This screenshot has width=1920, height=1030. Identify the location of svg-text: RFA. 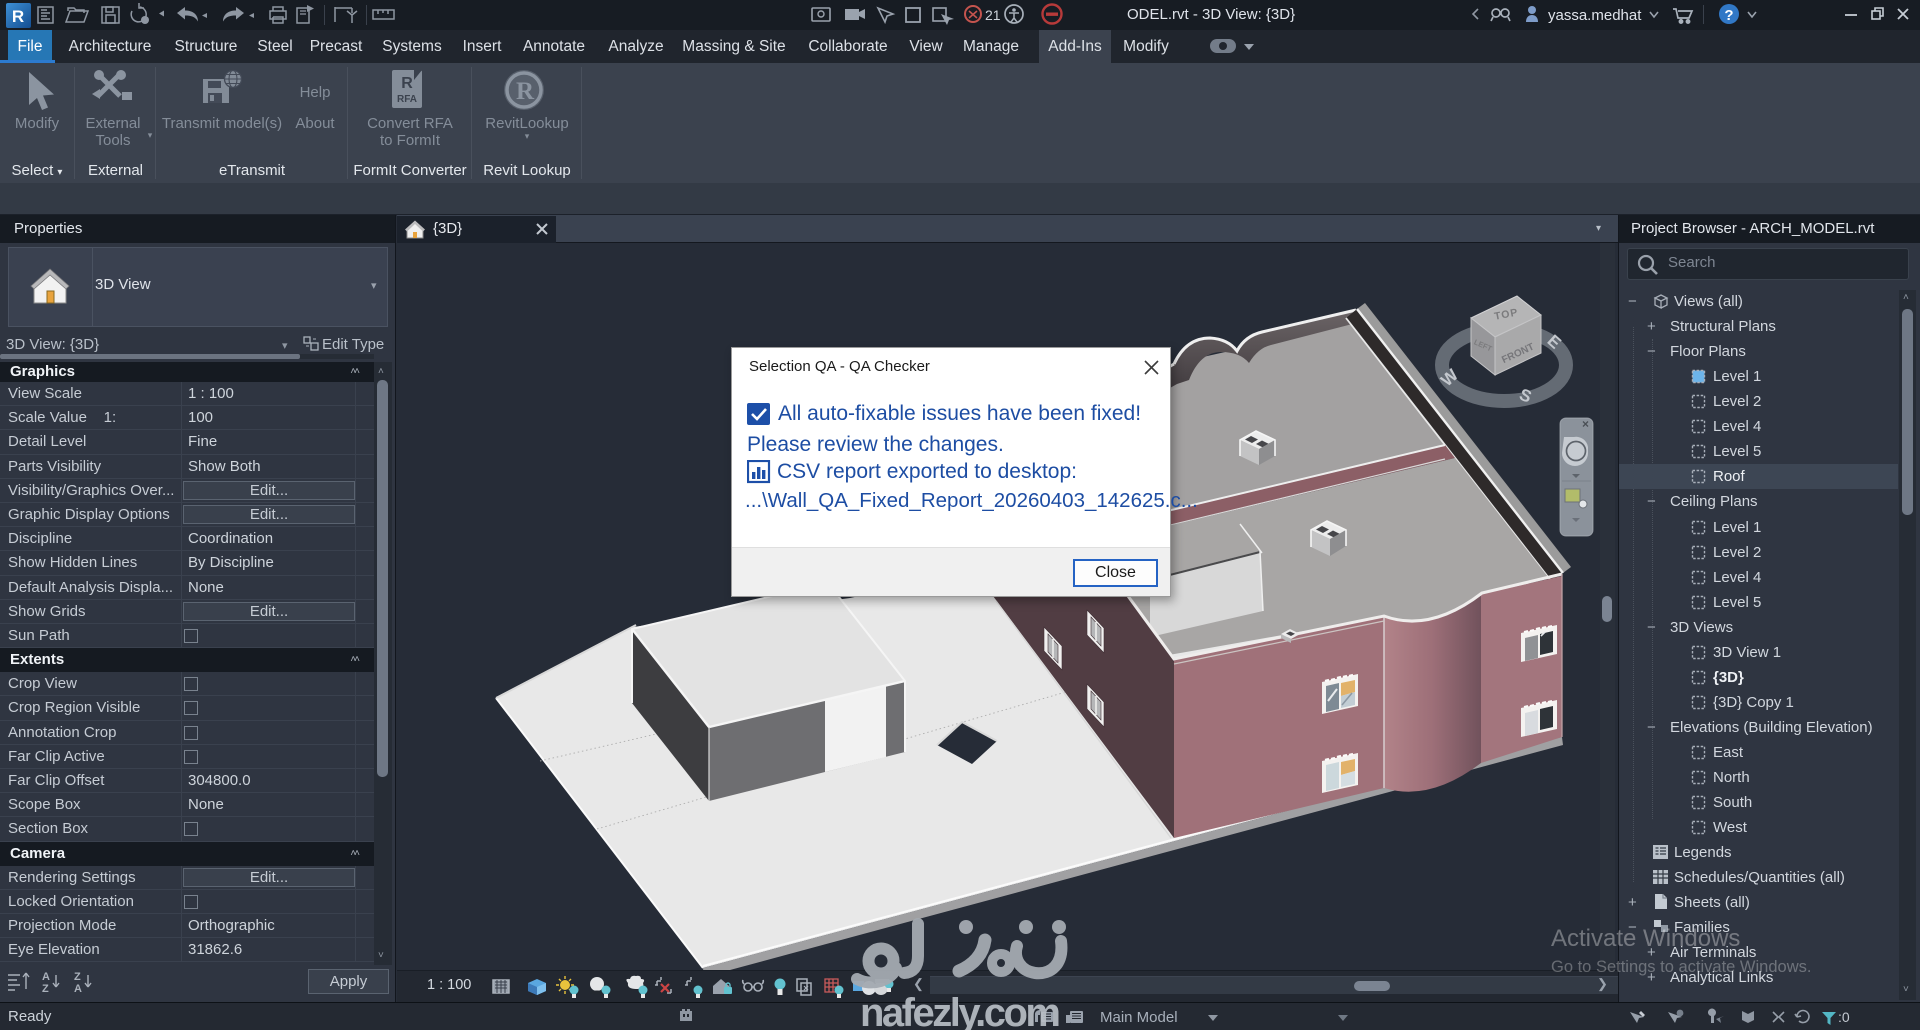
(407, 99).